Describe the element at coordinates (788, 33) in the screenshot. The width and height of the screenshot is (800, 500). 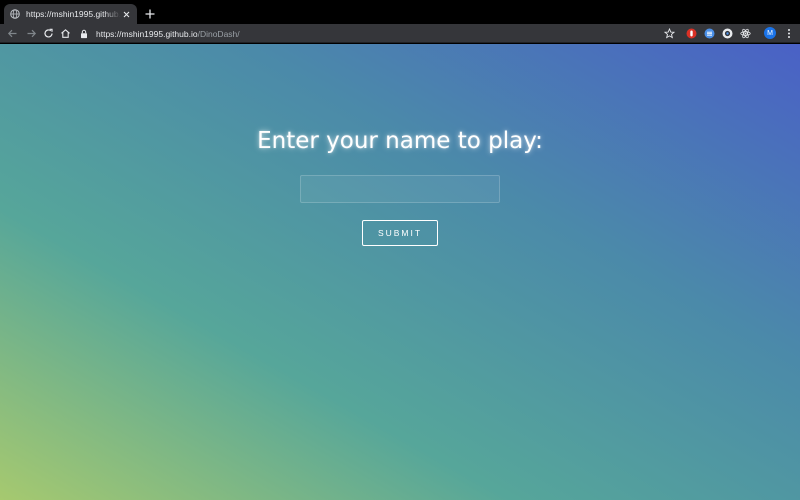
I see `menu-icon` at that location.